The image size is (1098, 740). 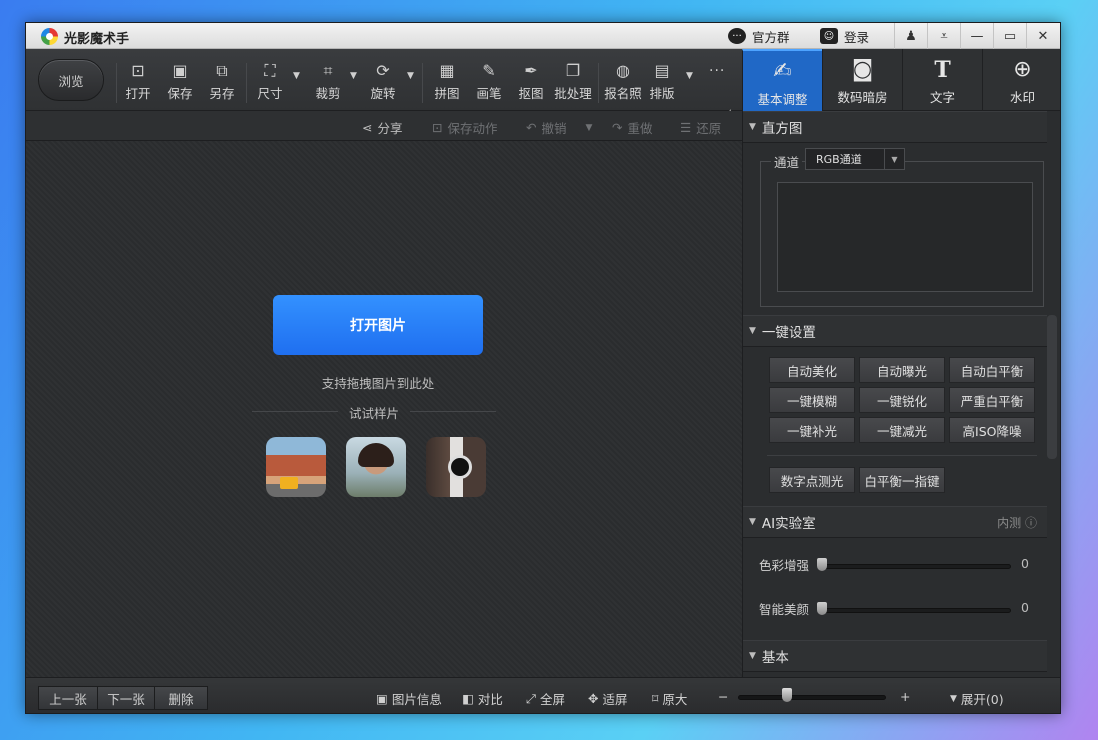 I want to click on original-size-button: ⌑ 原大, so click(x=669, y=698).